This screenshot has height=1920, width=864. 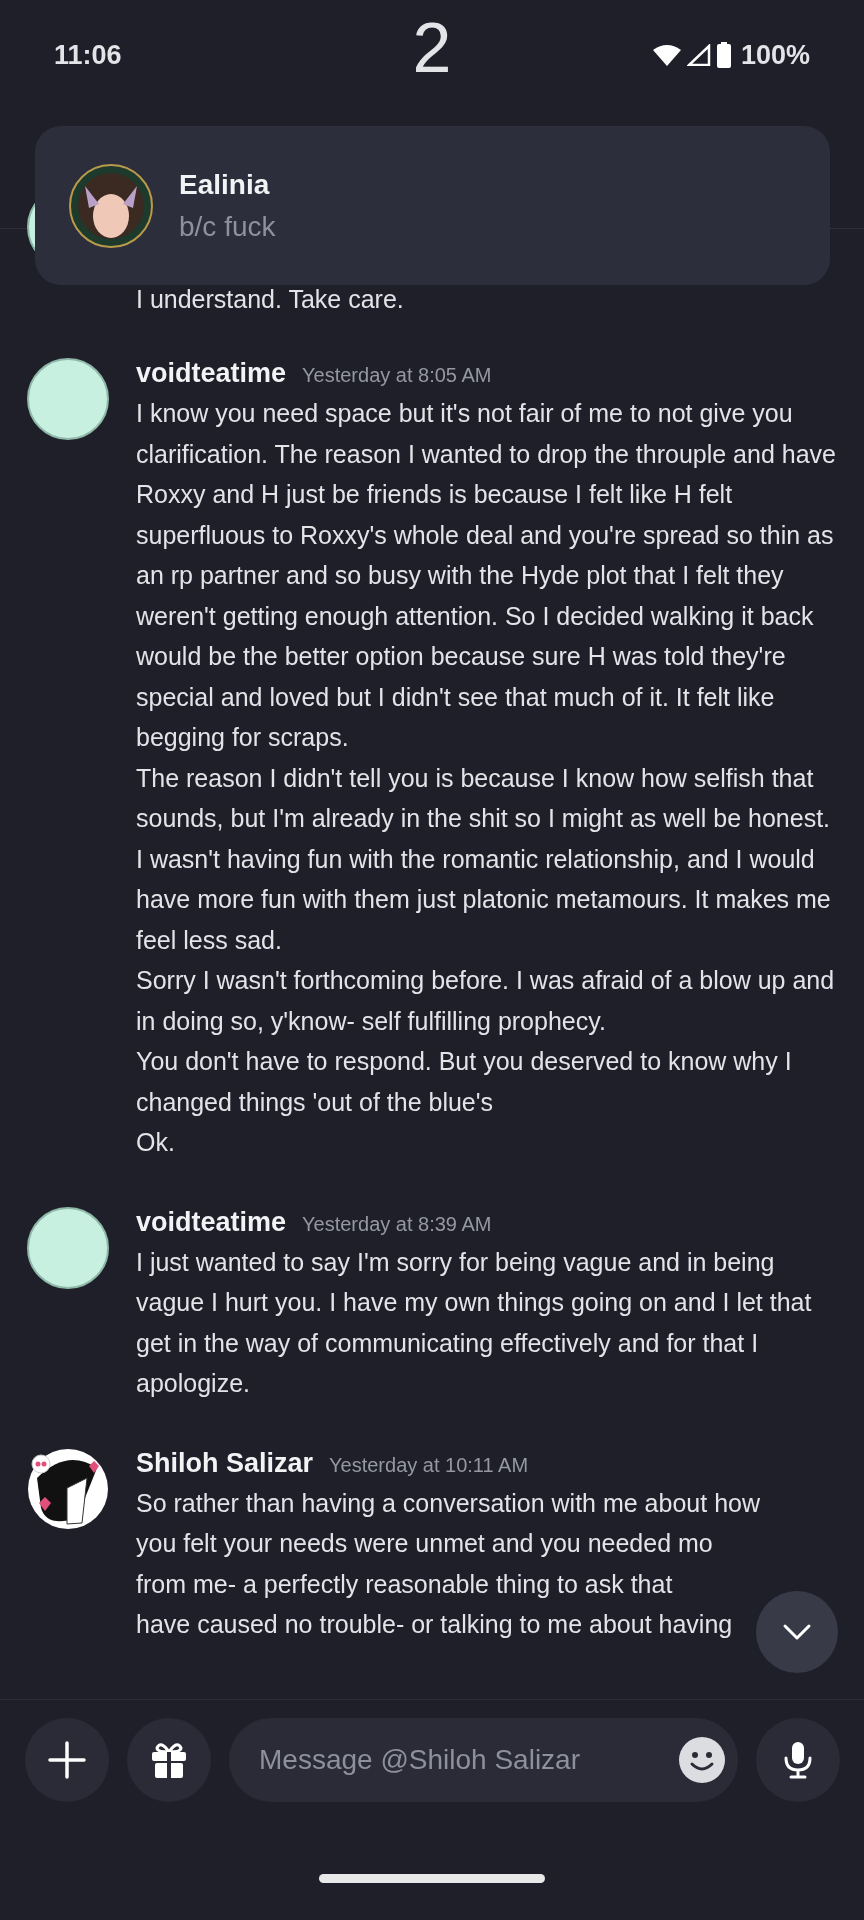 I want to click on message-text: So rather than having a conversation with me about how, so click(x=448, y=1503).